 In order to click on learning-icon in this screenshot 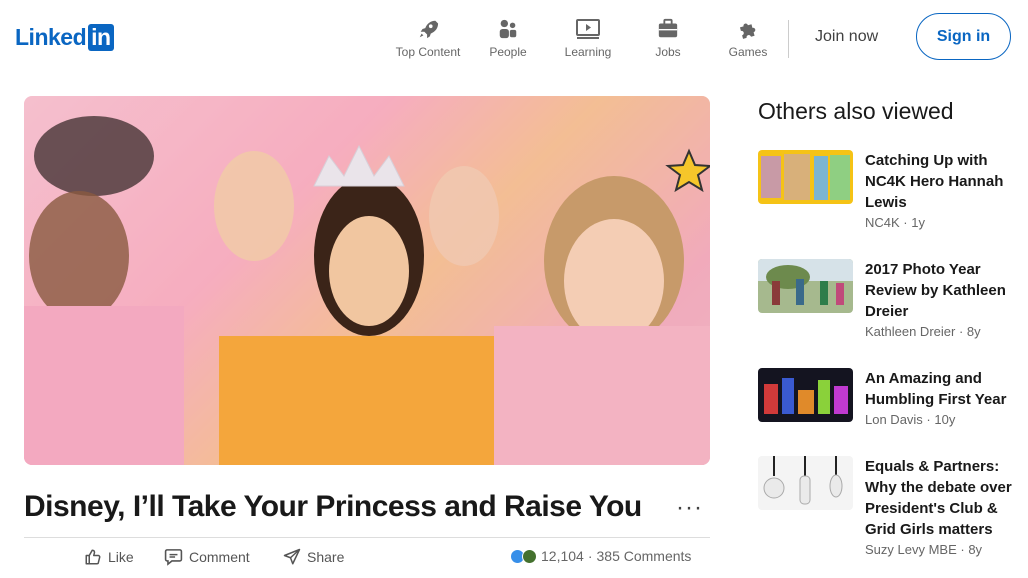, I will do `click(588, 29)`.